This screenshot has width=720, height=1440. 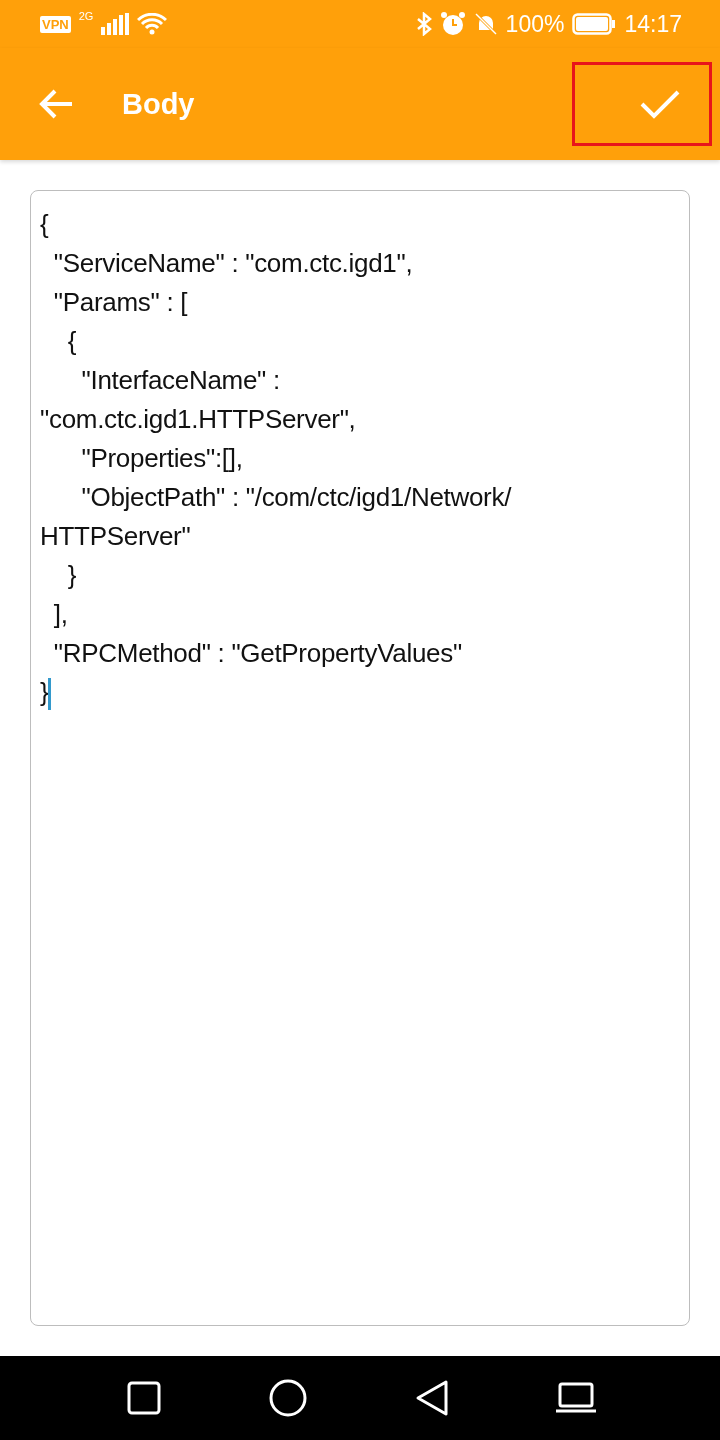 I want to click on code-line: "Properties":[],, so click(x=162, y=458).